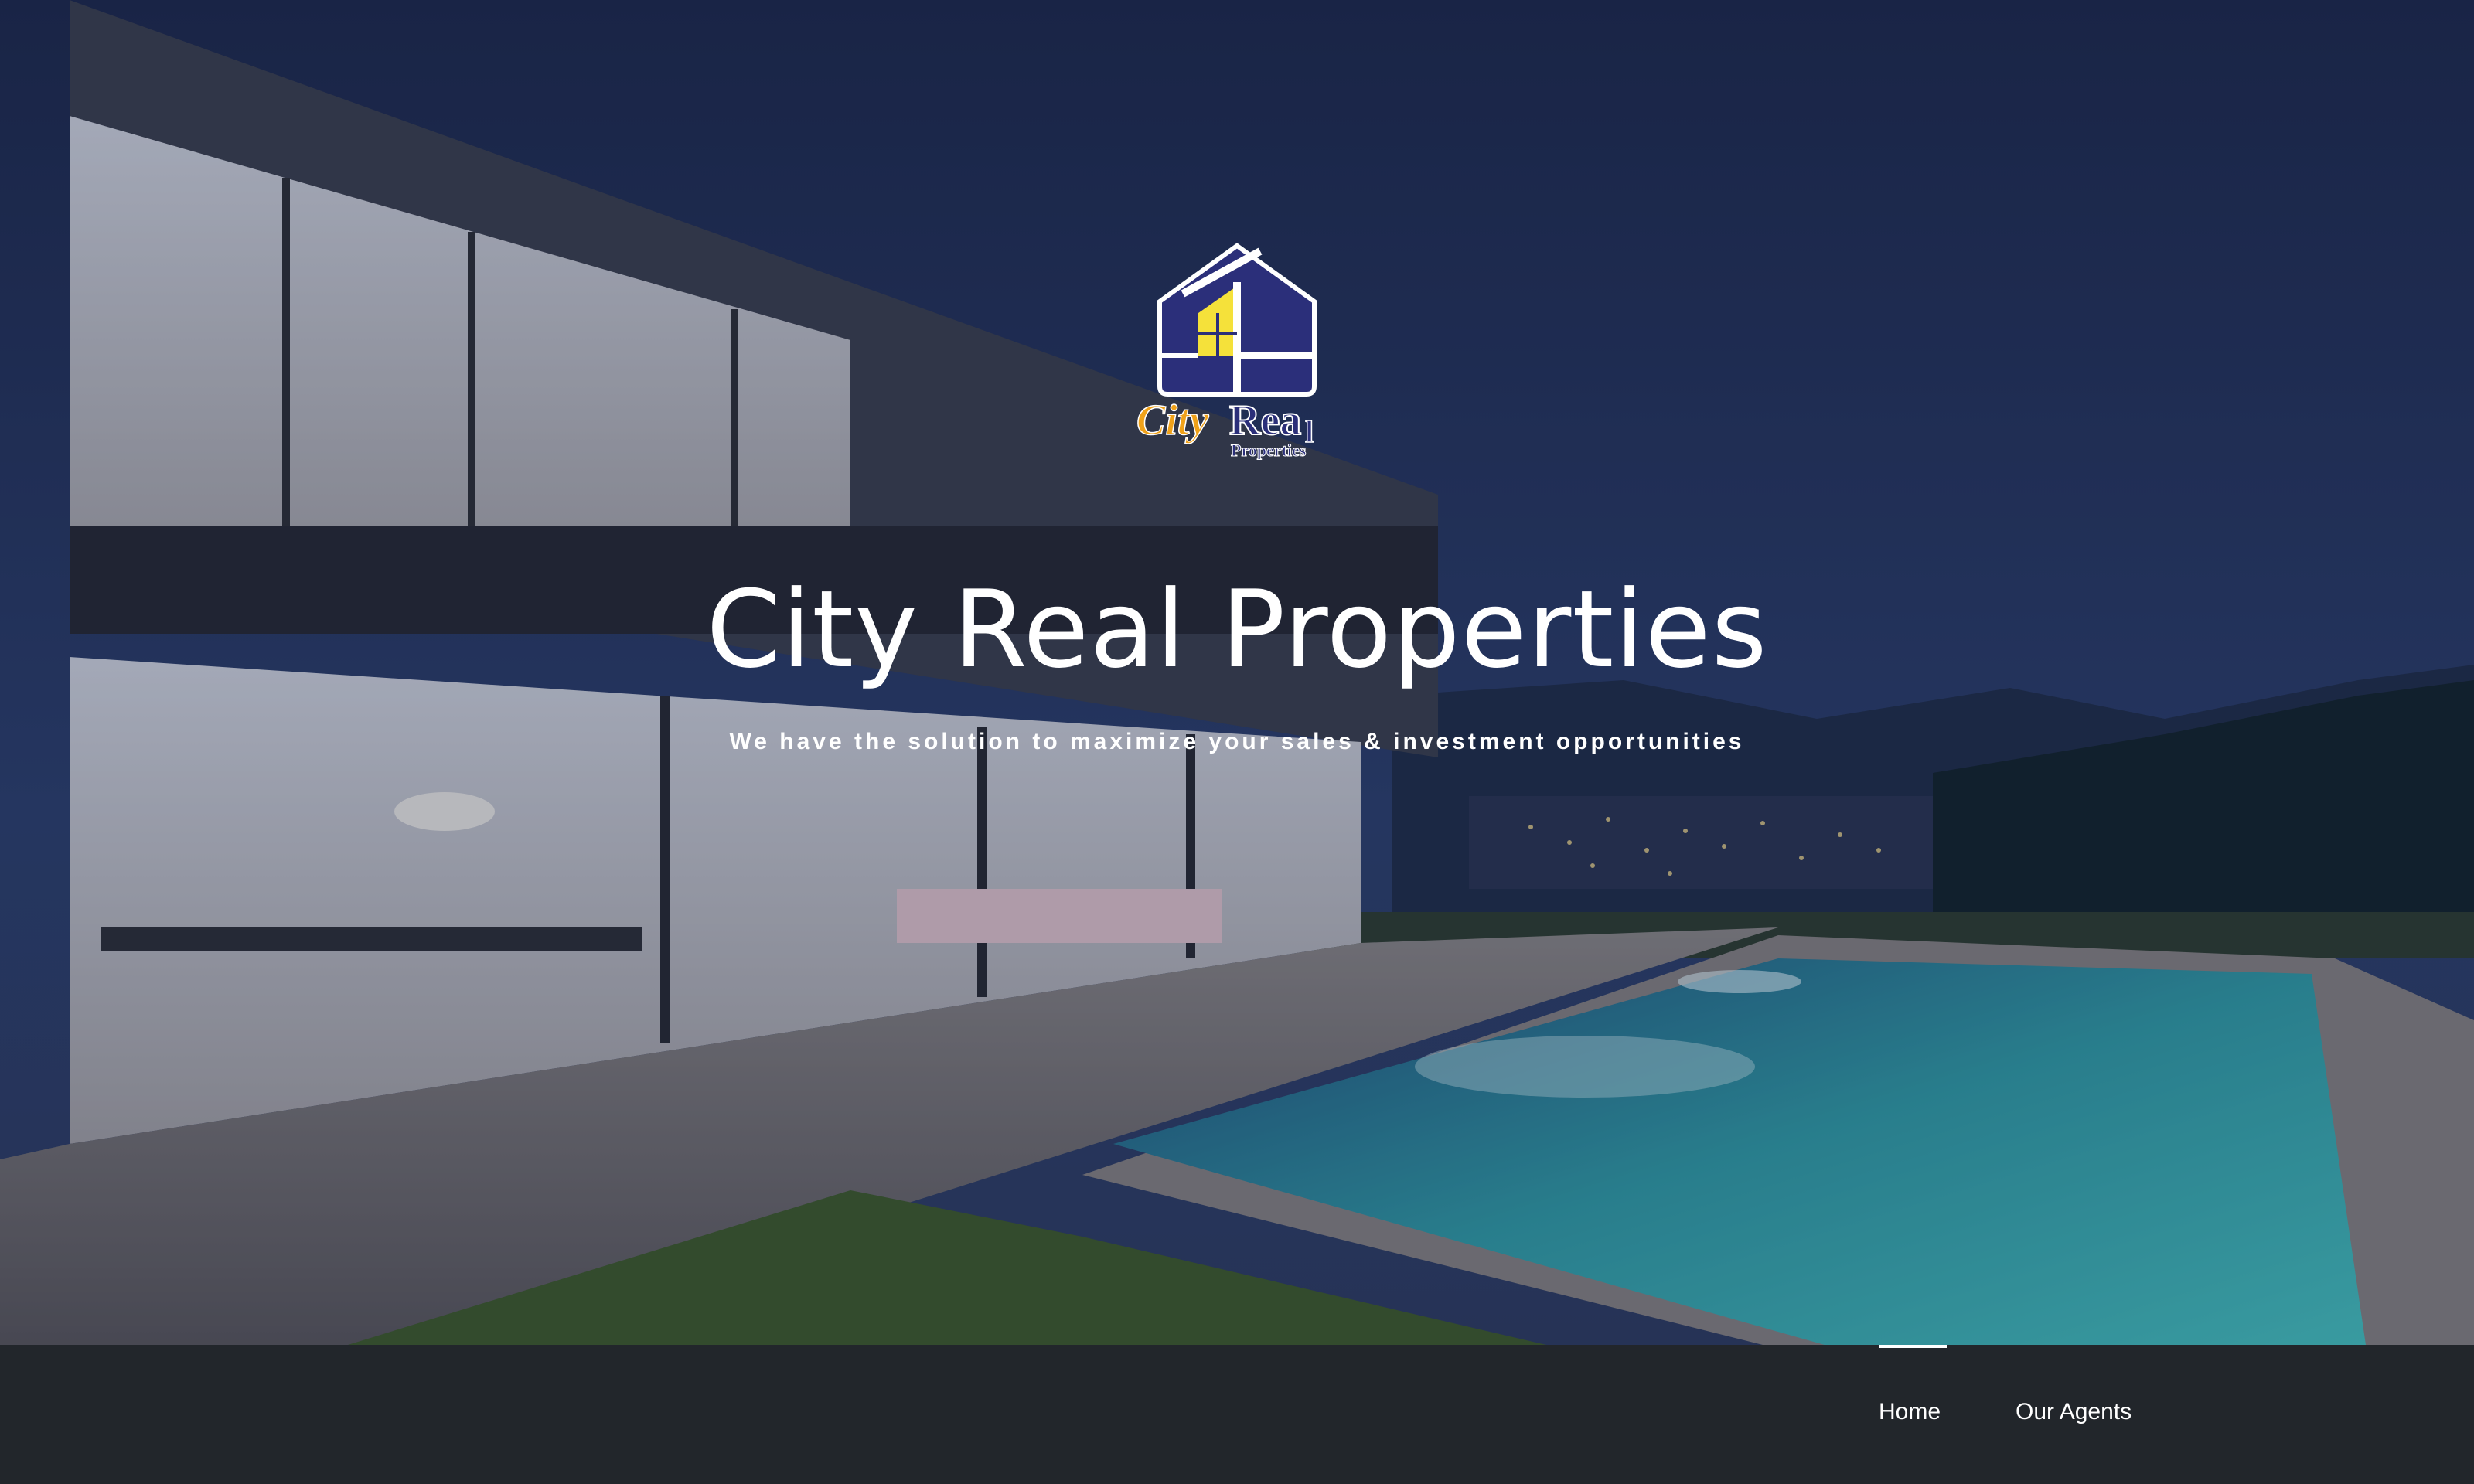  What do you see at coordinates (1226, 352) in the screenshot?
I see `city-real-properties-logo: City Rea l Properties` at bounding box center [1226, 352].